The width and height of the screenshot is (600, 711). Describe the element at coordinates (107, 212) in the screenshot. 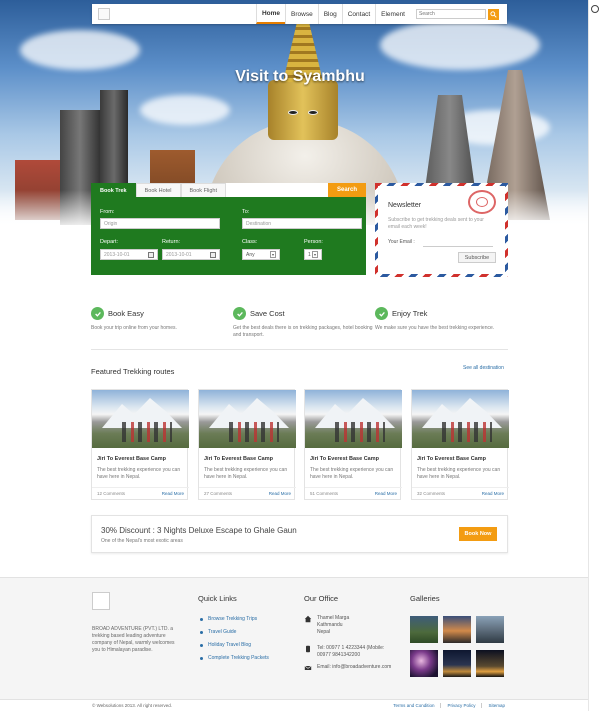

I see `from-label: From:` at that location.